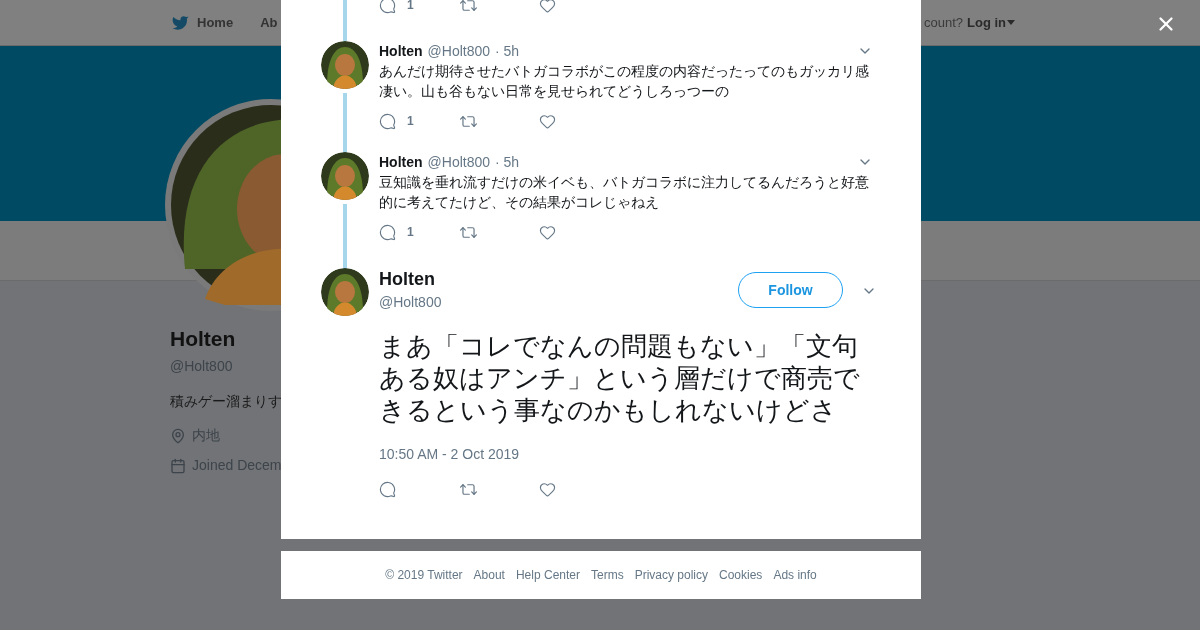 This screenshot has height=630, width=1200. What do you see at coordinates (489, 575) in the screenshot?
I see `footer-link: About` at bounding box center [489, 575].